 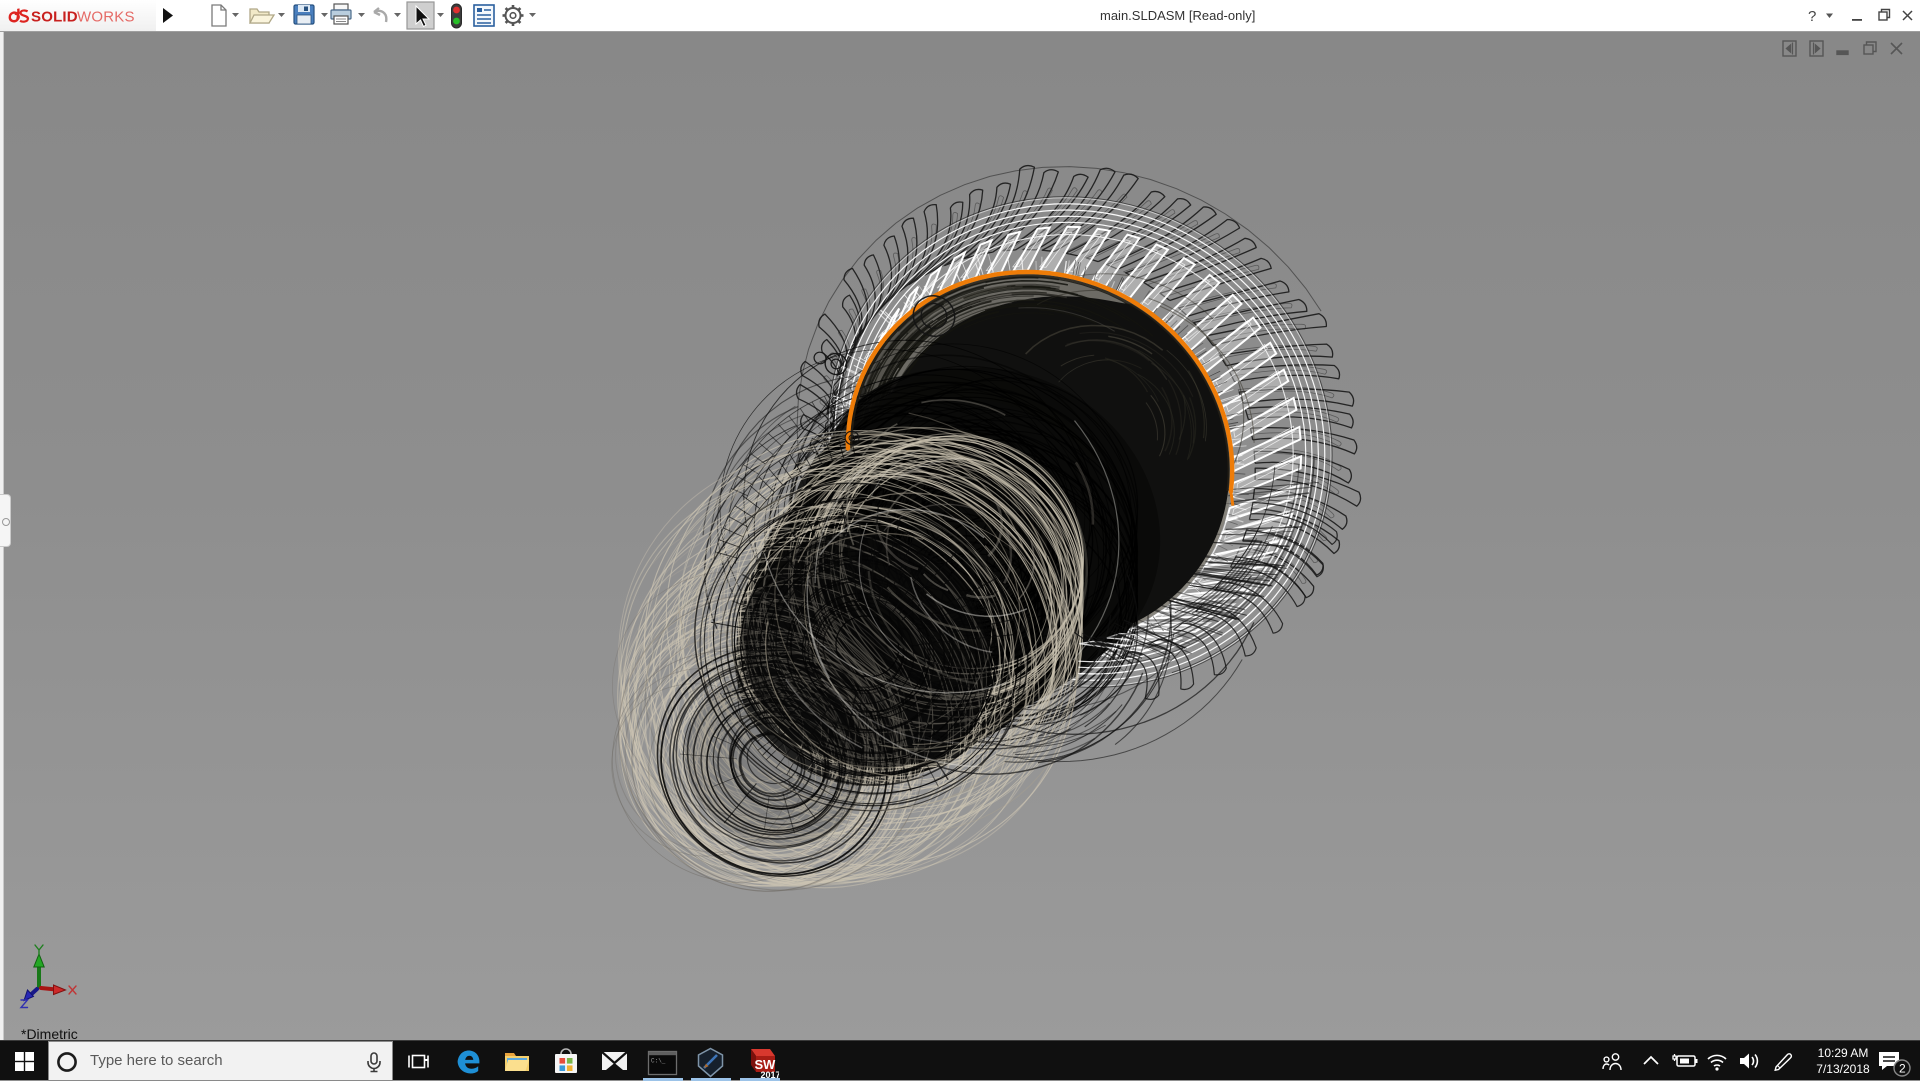 What do you see at coordinates (658, 1061) in the screenshot?
I see `svg-text: C:\_` at bounding box center [658, 1061].